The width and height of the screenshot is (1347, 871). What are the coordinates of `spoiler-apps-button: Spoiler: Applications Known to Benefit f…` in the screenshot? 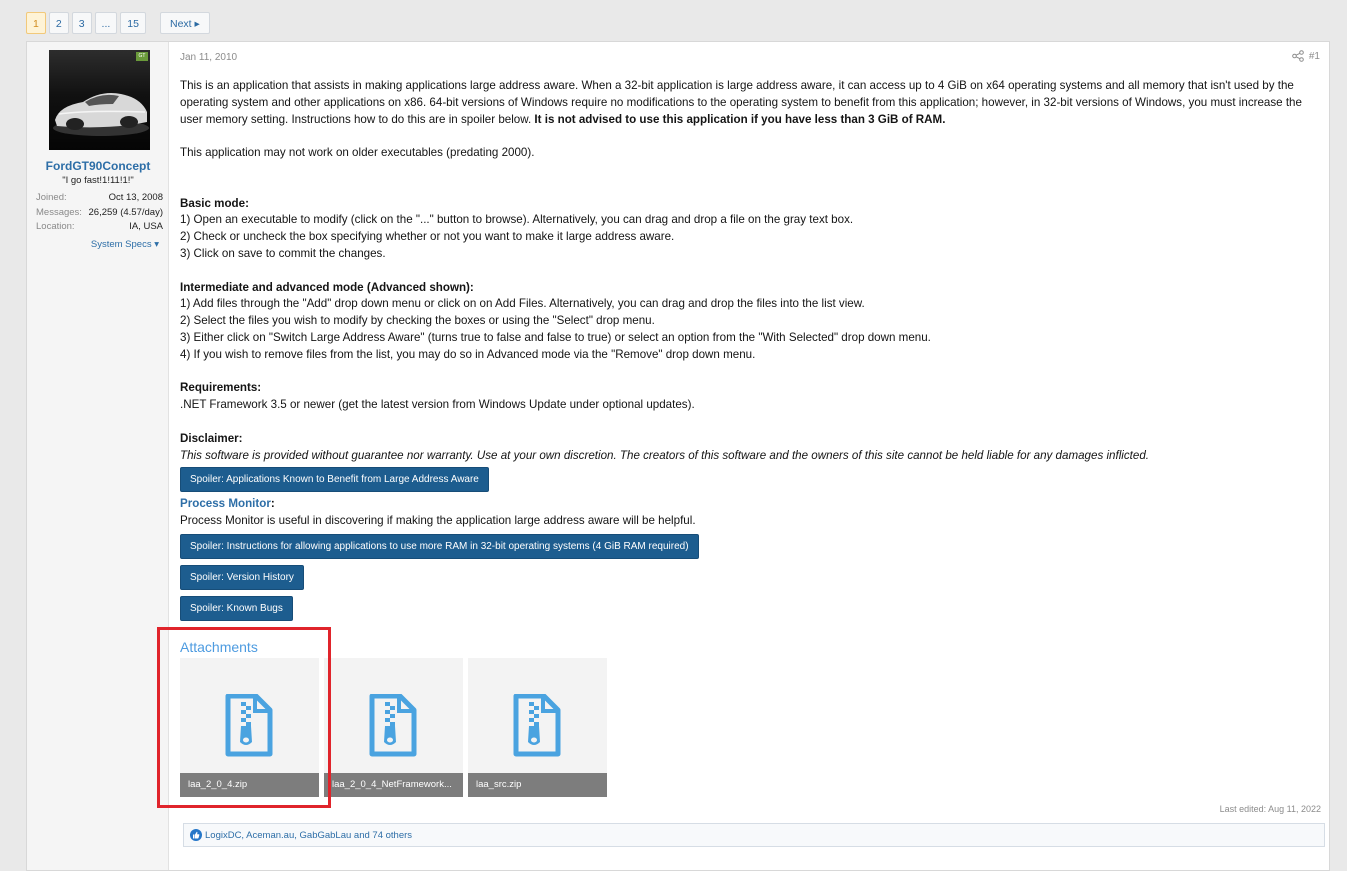 It's located at (334, 480).